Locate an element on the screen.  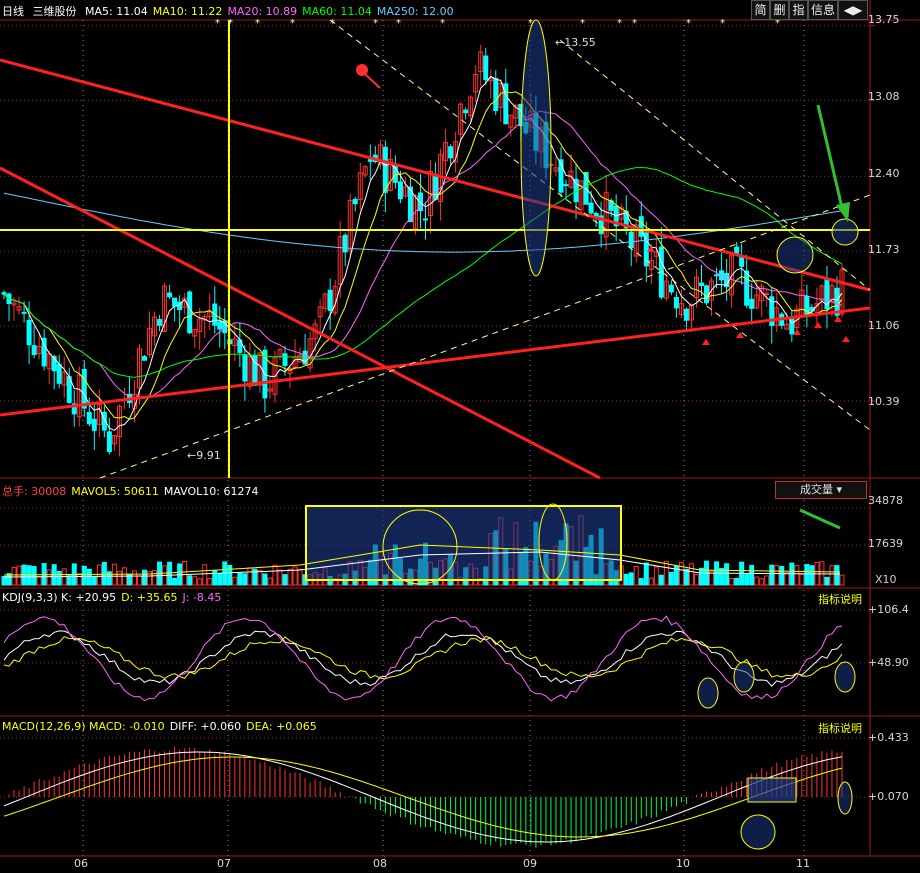
price-tick-0: 13.75 is located at coordinates (884, 19).